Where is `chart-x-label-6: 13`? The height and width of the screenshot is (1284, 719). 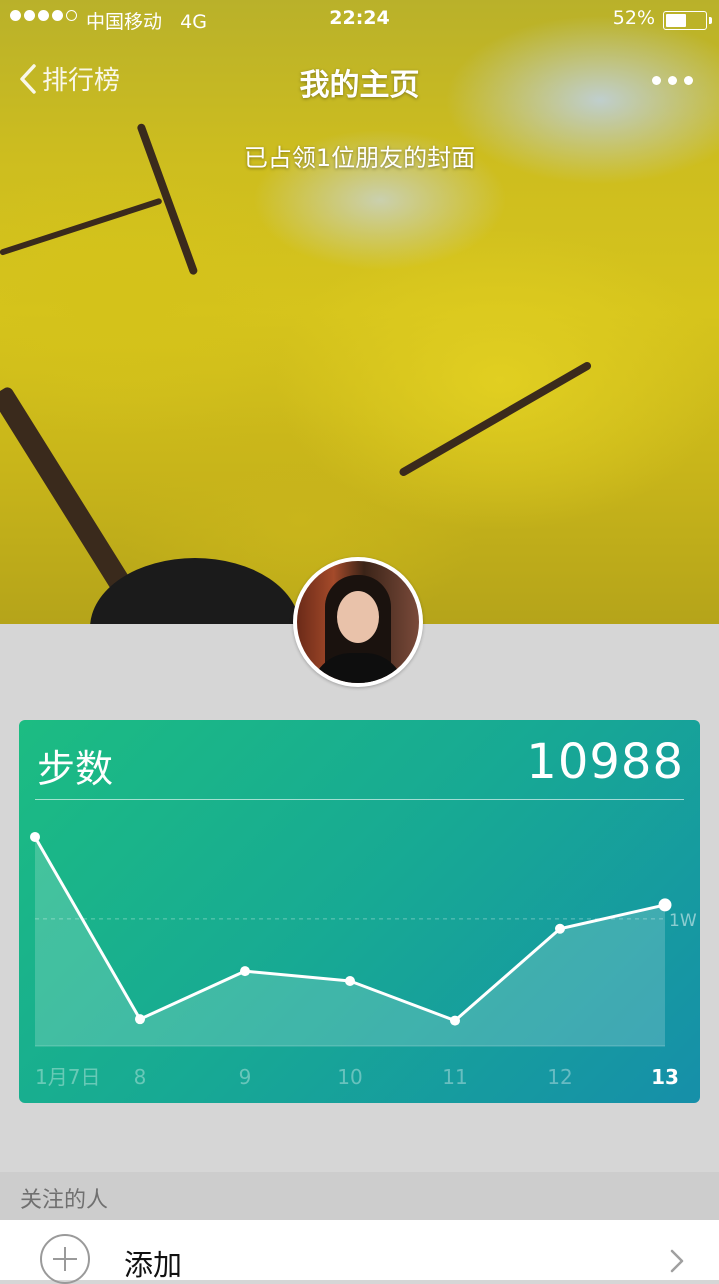 chart-x-label-6: 13 is located at coordinates (665, 1077).